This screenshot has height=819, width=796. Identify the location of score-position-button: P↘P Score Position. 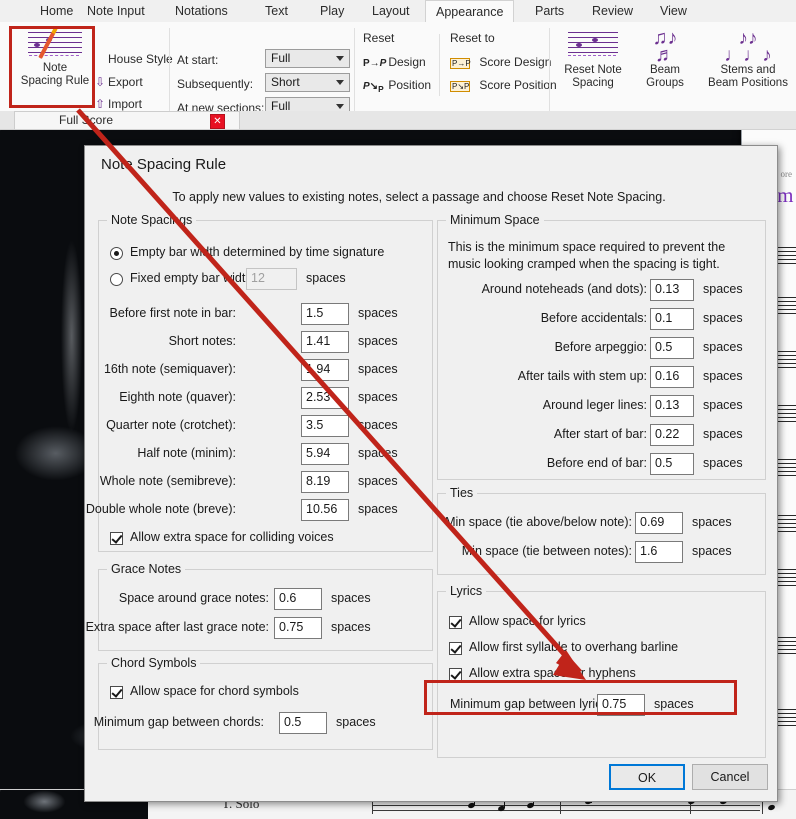
(503, 85).